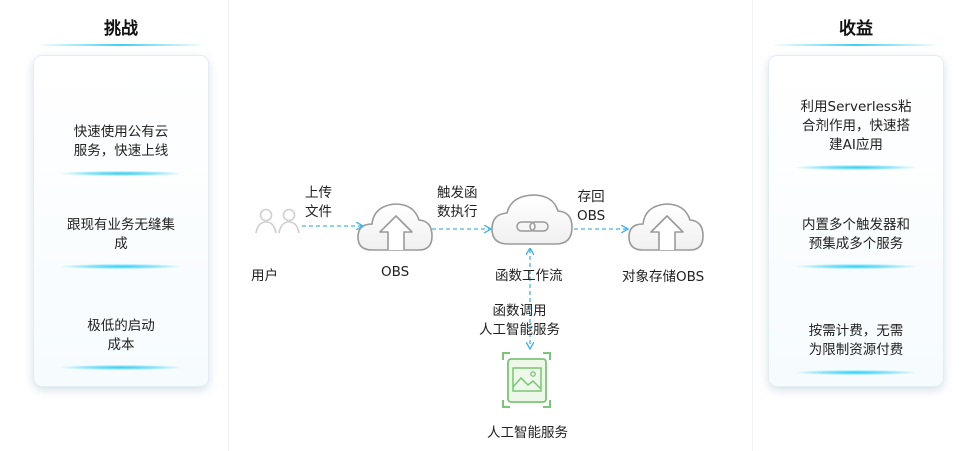 Image resolution: width=980 pixels, height=451 pixels. I want to click on call-ai-service-label: 函数调用 人工智能服务, so click(519, 320).